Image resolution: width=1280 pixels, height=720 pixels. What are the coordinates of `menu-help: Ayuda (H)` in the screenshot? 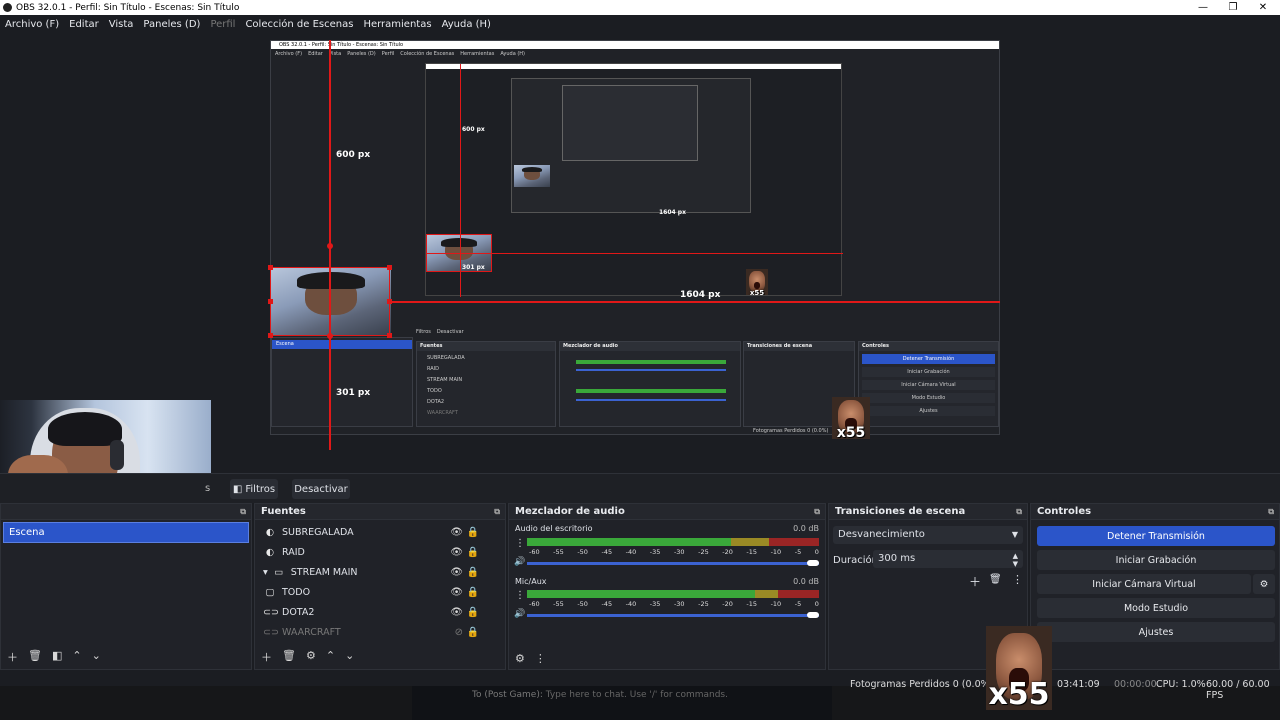 It's located at (466, 24).